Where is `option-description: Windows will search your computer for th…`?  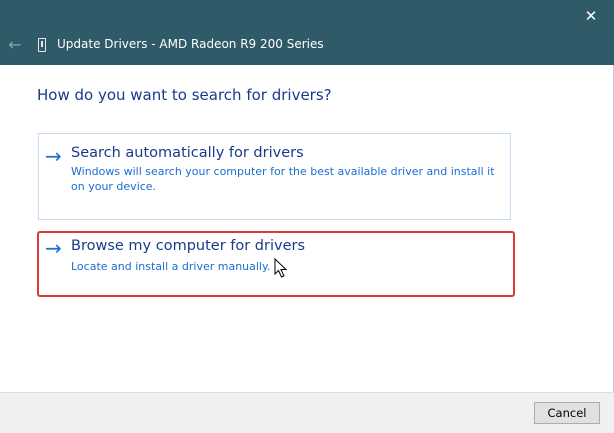 option-description: Windows will search your computer for th… is located at coordinates (283, 179).